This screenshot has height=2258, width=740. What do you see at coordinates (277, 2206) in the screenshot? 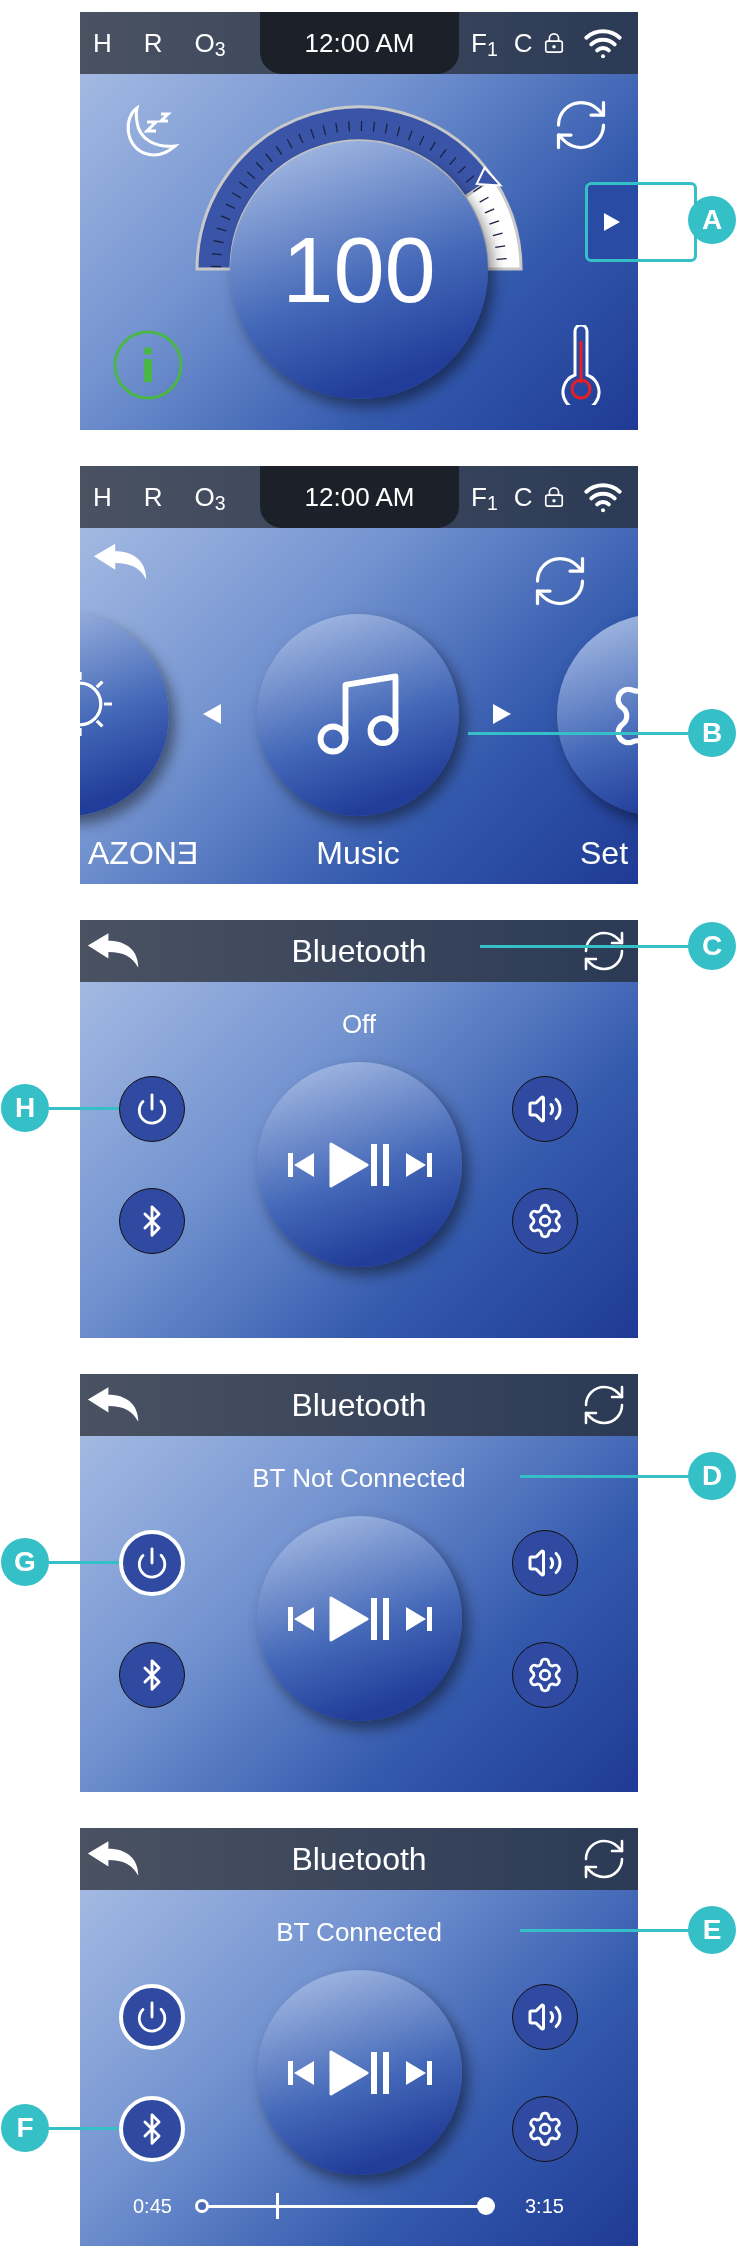
I see `progress-marker` at bounding box center [277, 2206].